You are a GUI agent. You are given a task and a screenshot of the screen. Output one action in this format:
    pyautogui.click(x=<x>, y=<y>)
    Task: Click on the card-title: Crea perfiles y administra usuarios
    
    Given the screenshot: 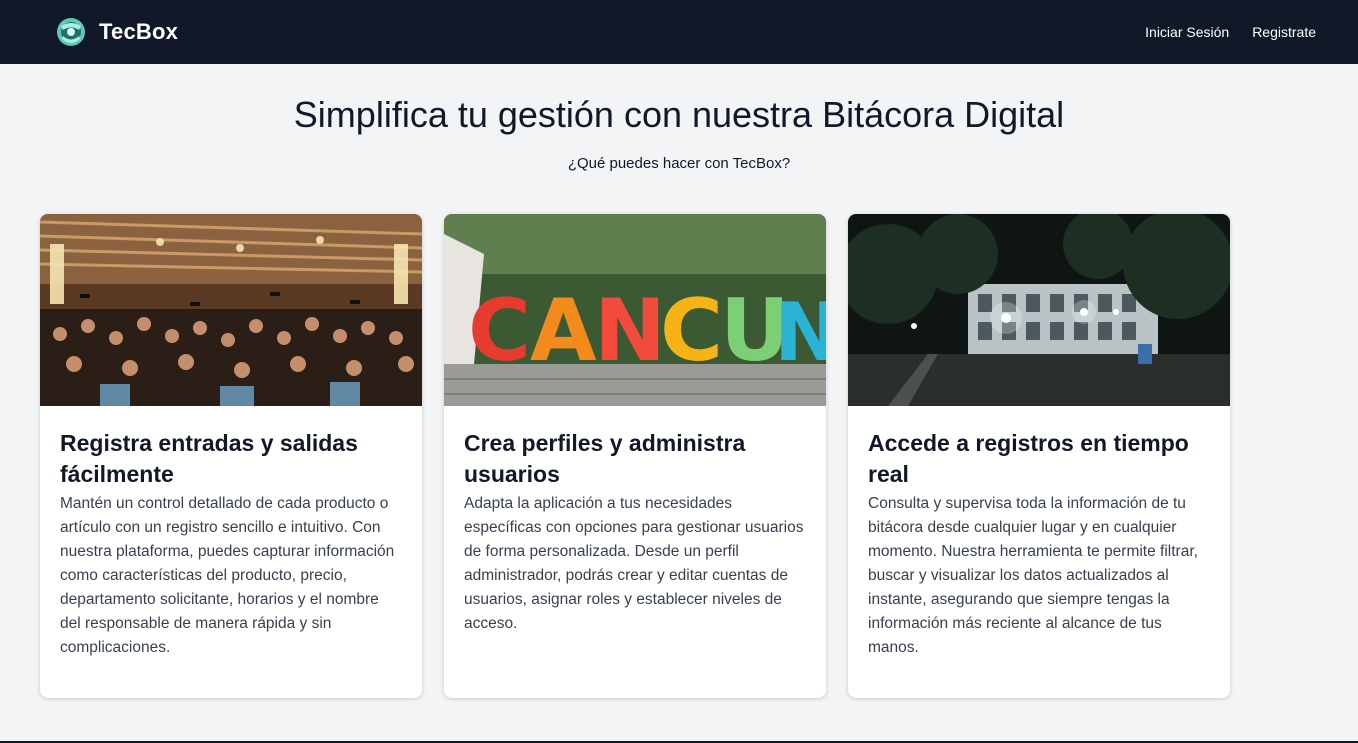 What is the action you would take?
    pyautogui.click(x=605, y=458)
    